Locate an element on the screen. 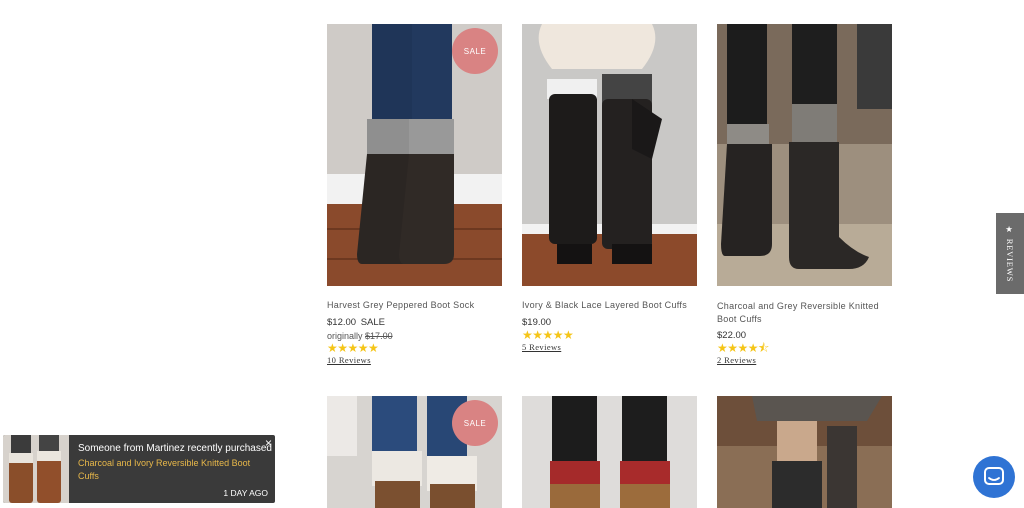  popup-timestamp: 1 DAY AGO is located at coordinates (245, 493).